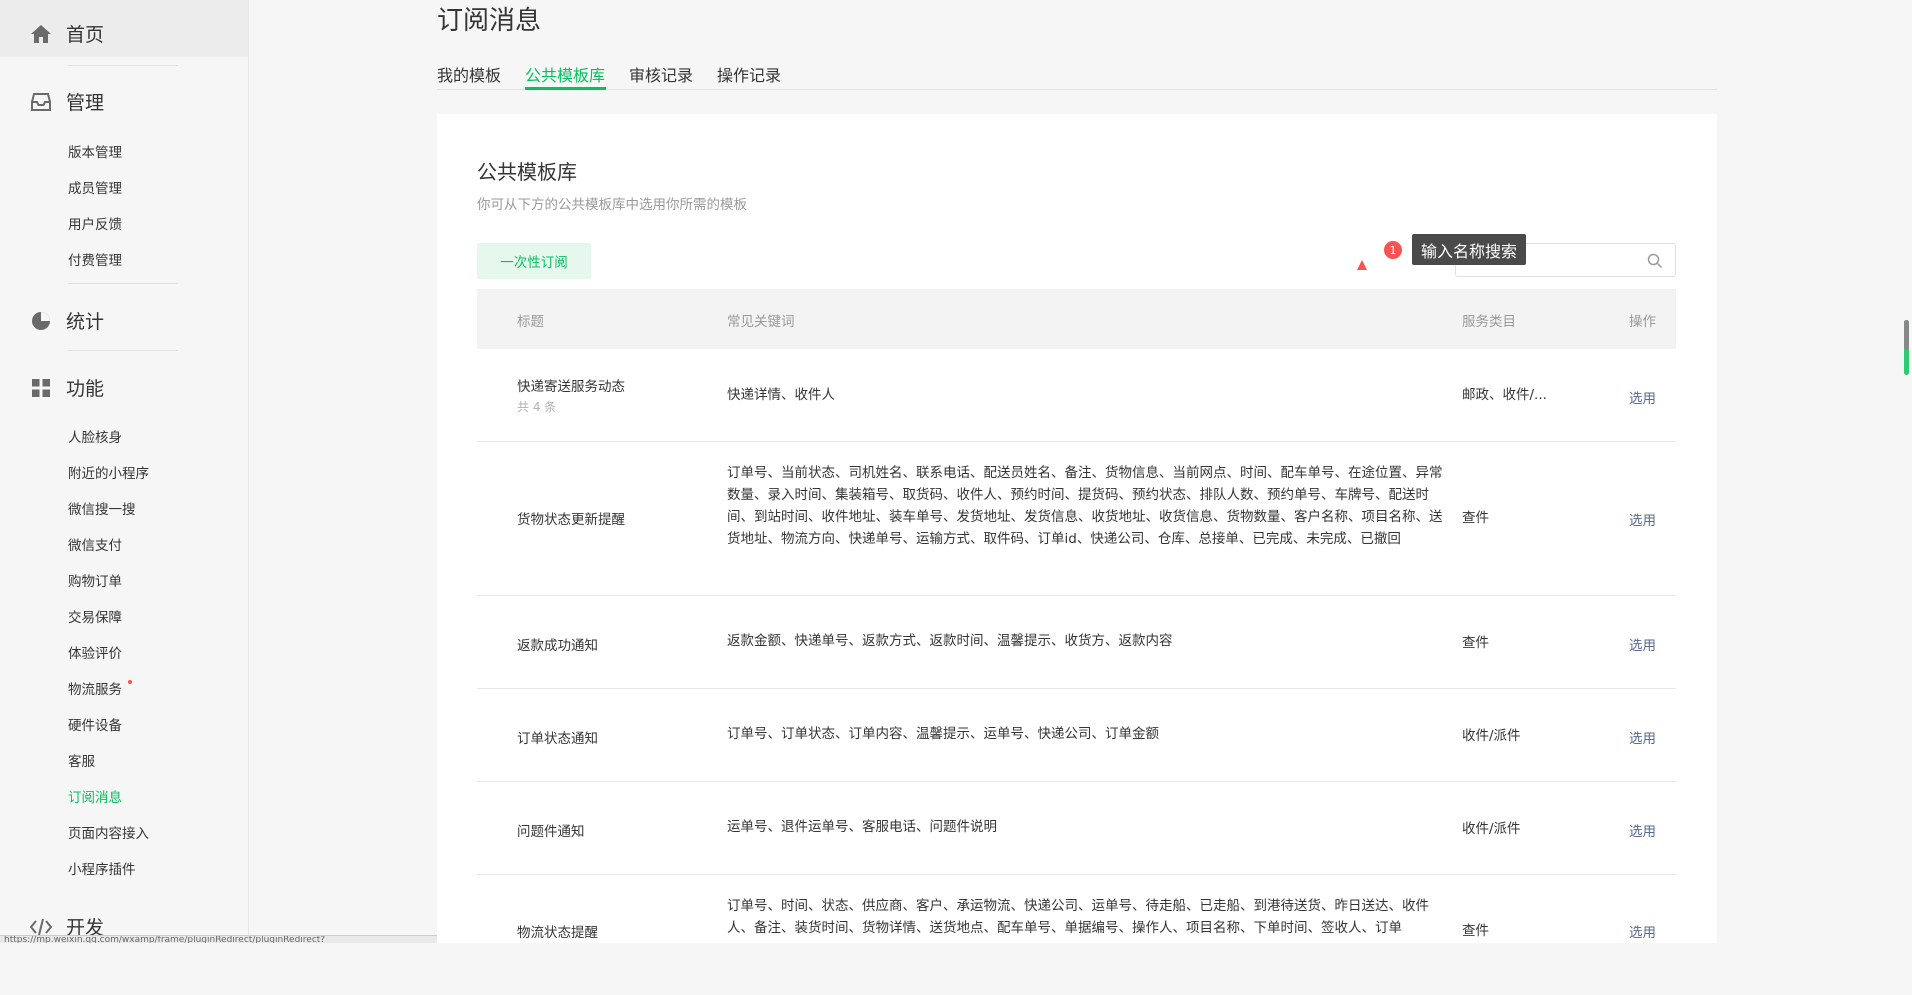  I want to click on pointer-marker-icon, so click(1362, 265).